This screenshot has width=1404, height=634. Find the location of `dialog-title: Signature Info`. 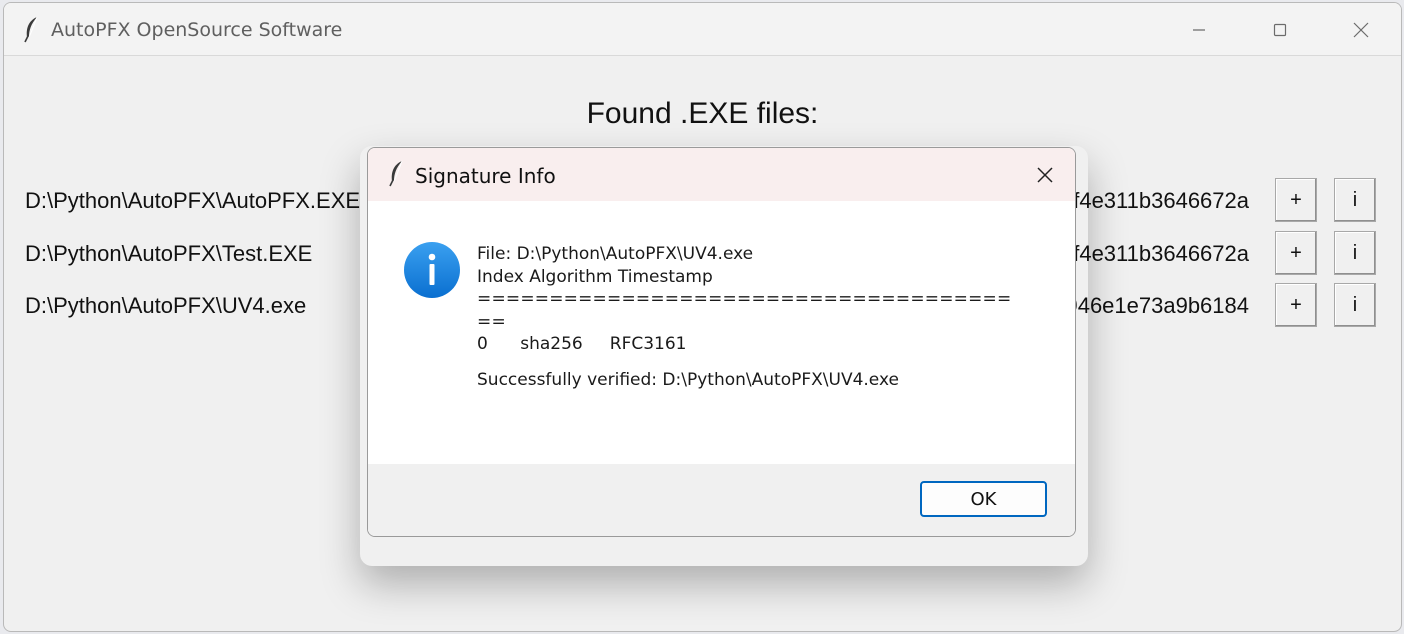

dialog-title: Signature Info is located at coordinates (485, 176).